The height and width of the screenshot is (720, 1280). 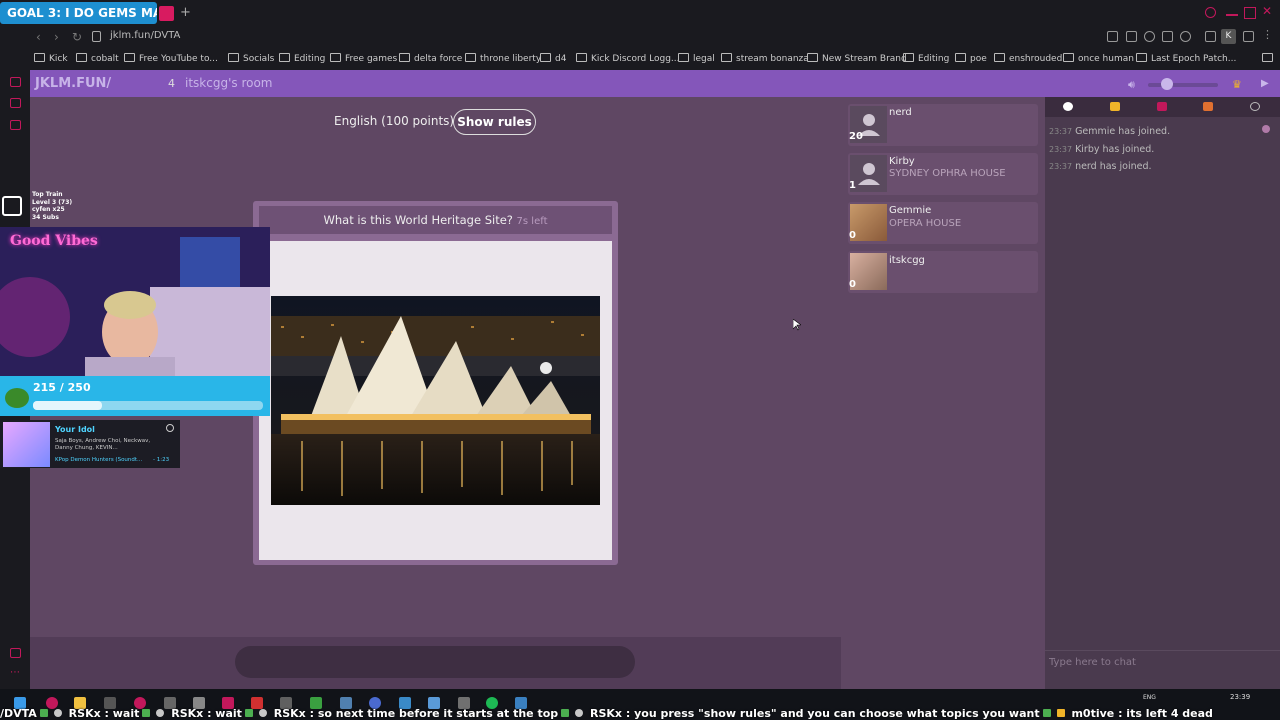 I want to click on challenge-photo, so click(x=435, y=400).